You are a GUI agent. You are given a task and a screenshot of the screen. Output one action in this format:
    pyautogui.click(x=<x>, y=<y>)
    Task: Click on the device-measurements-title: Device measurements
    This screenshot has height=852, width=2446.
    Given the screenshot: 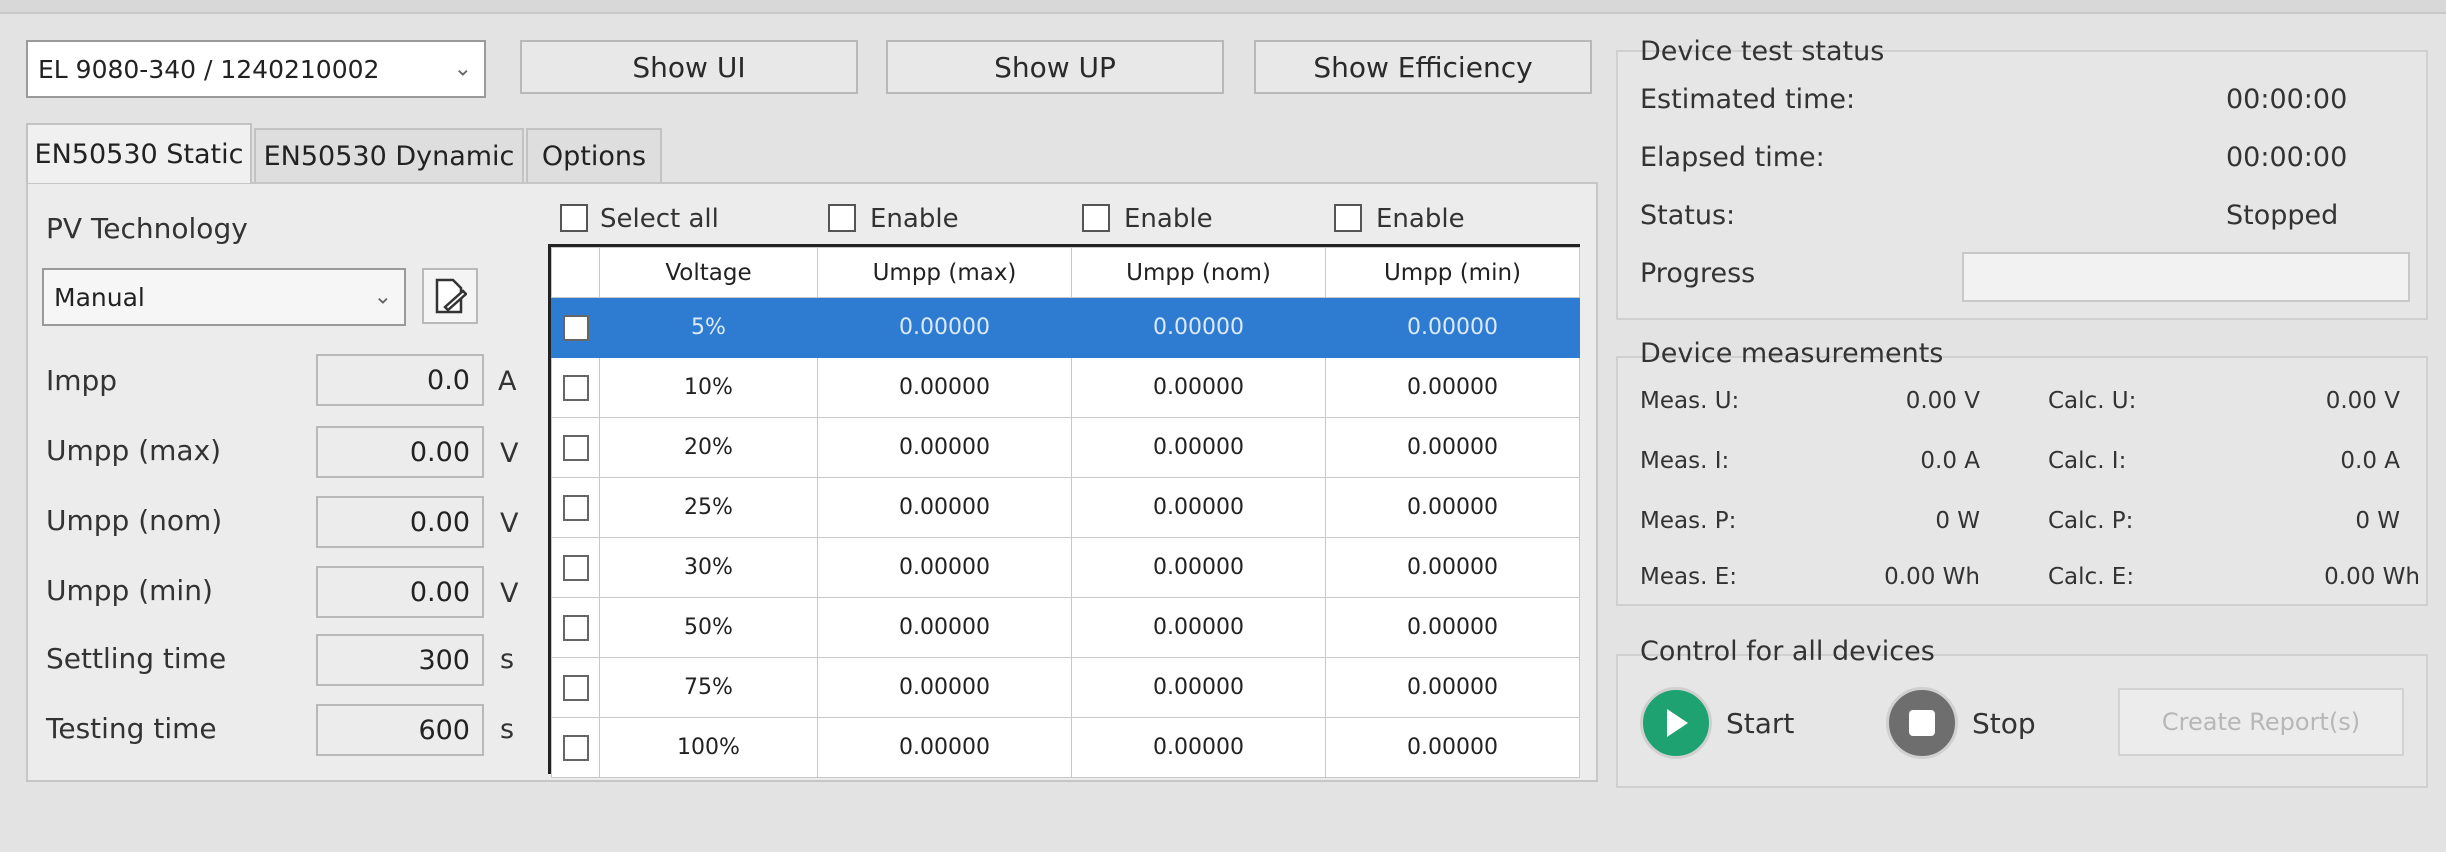 What is the action you would take?
    pyautogui.click(x=1792, y=353)
    